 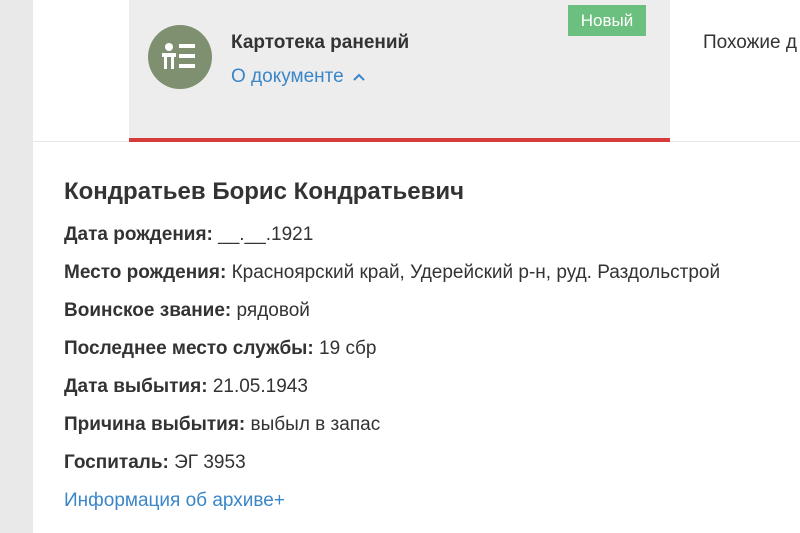 I want to click on field-rank: Воинское звание: рядовой, so click(x=429, y=319).